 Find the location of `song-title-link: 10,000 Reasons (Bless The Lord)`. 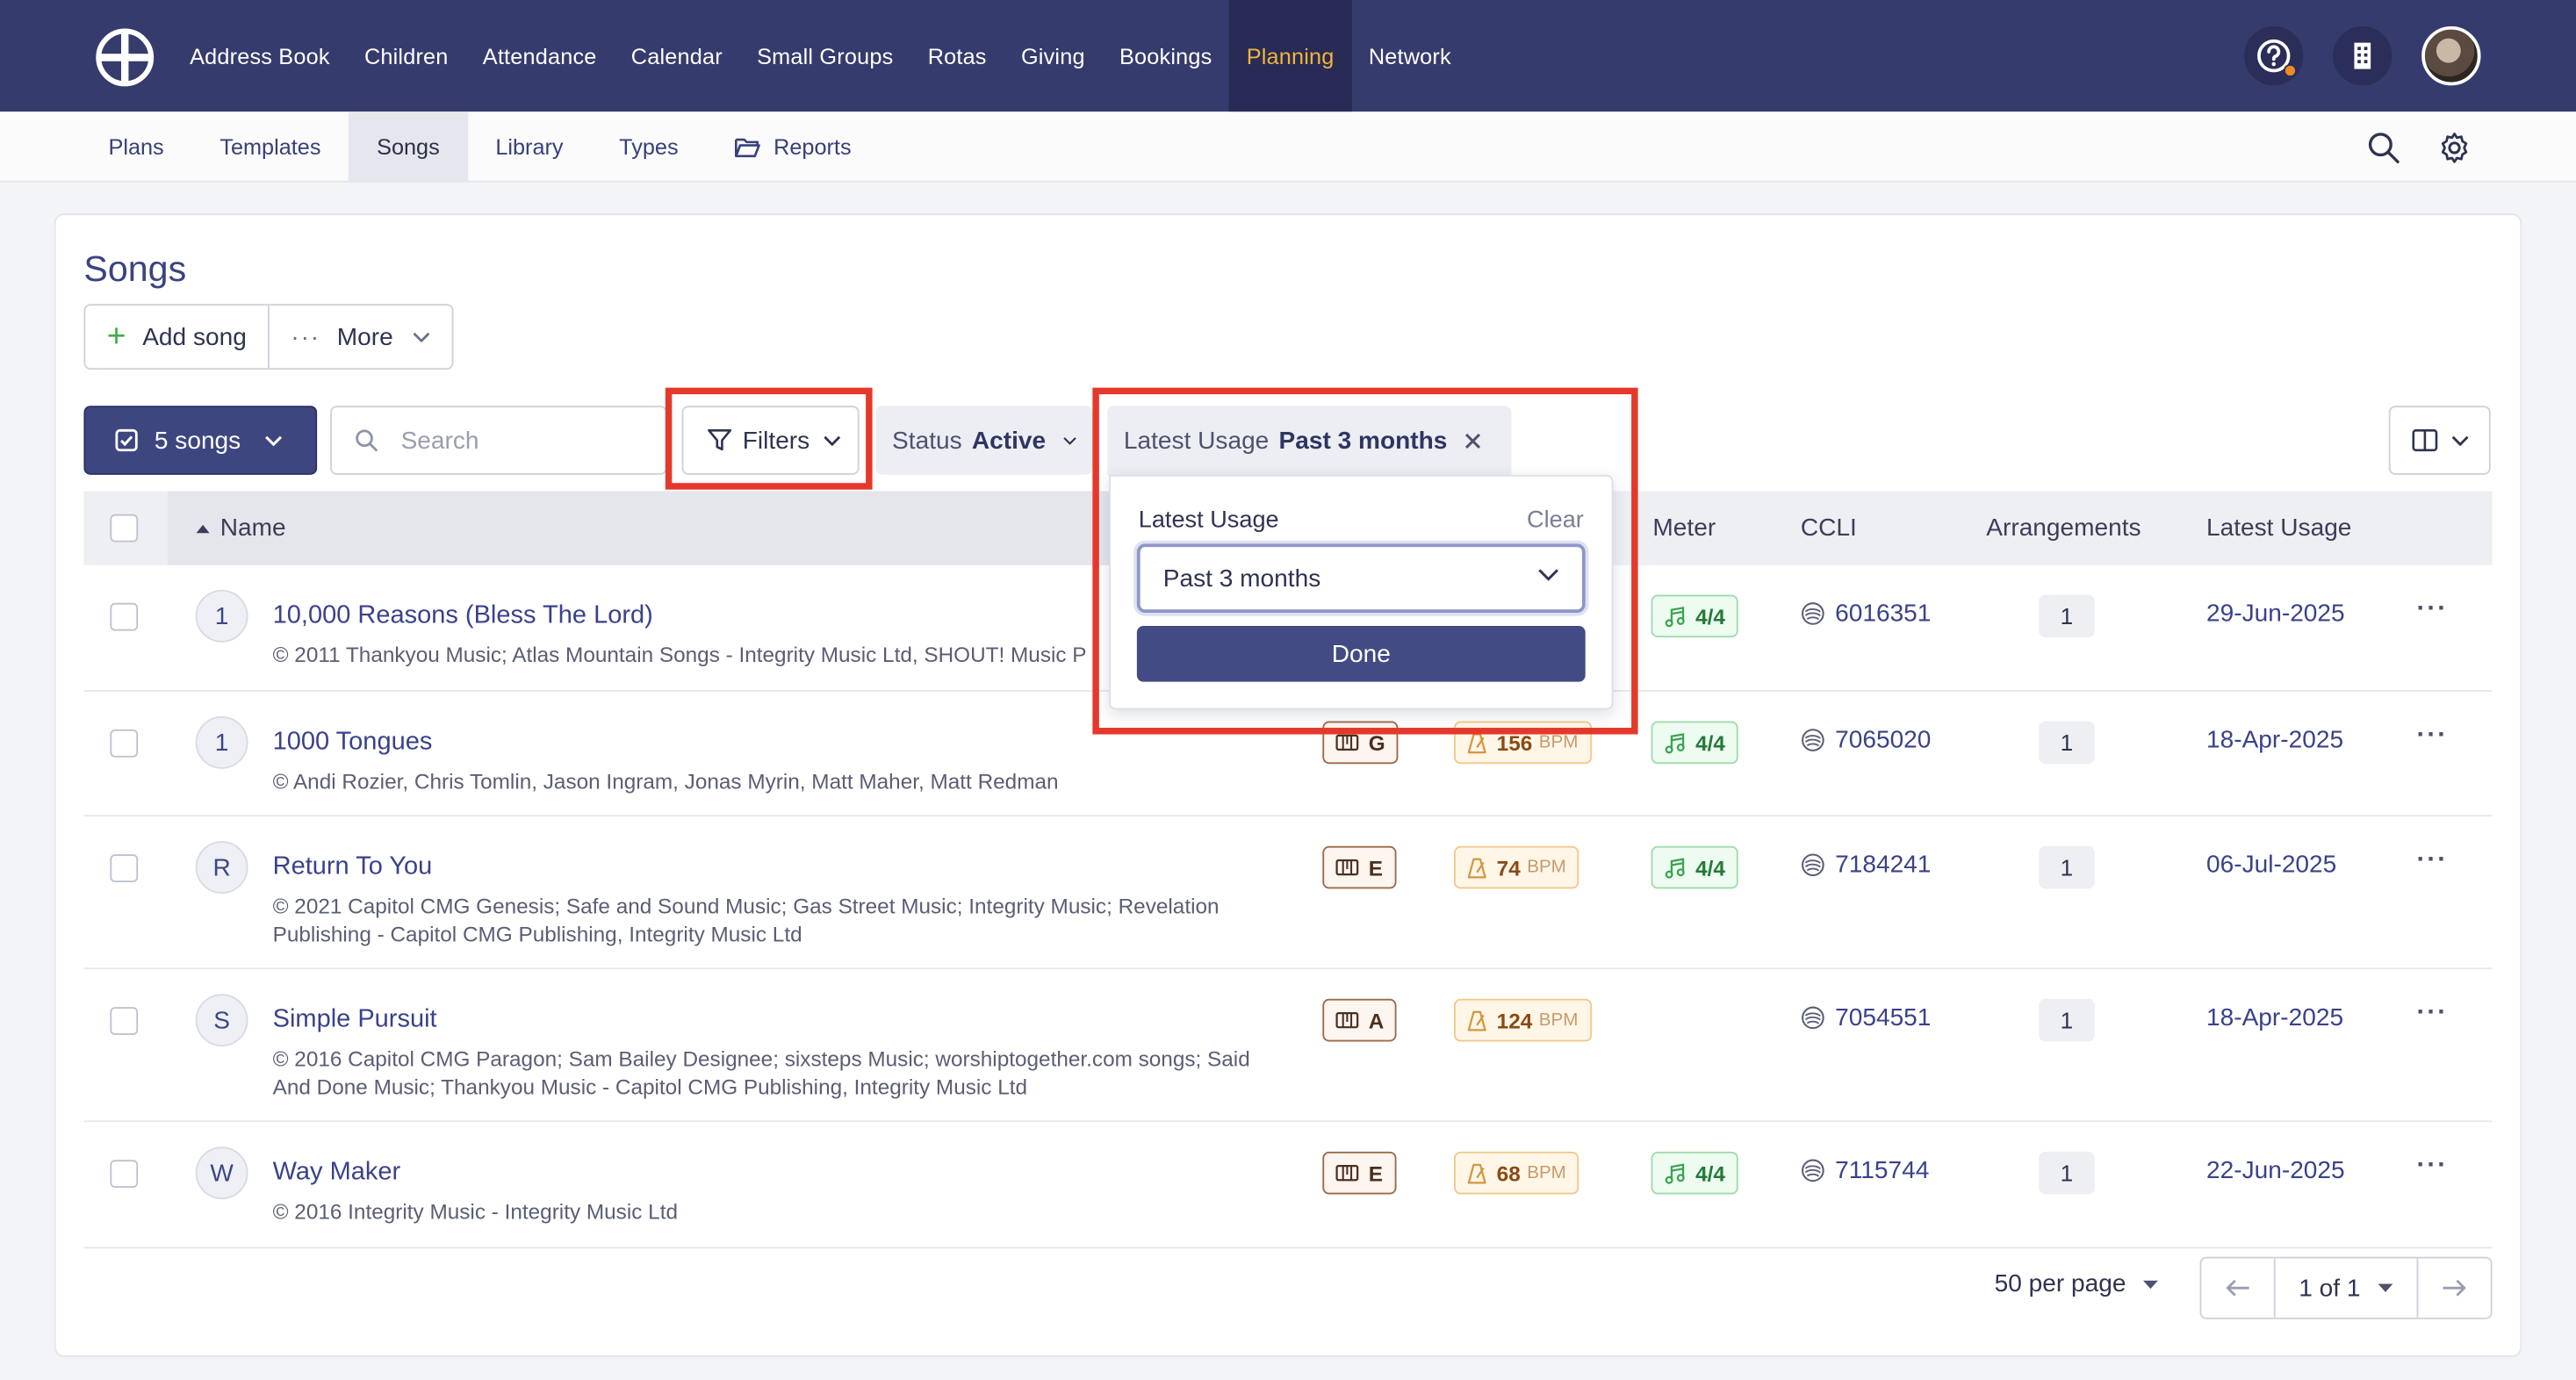

song-title-link: 10,000 Reasons (Bless The Lord) is located at coordinates (463, 616).